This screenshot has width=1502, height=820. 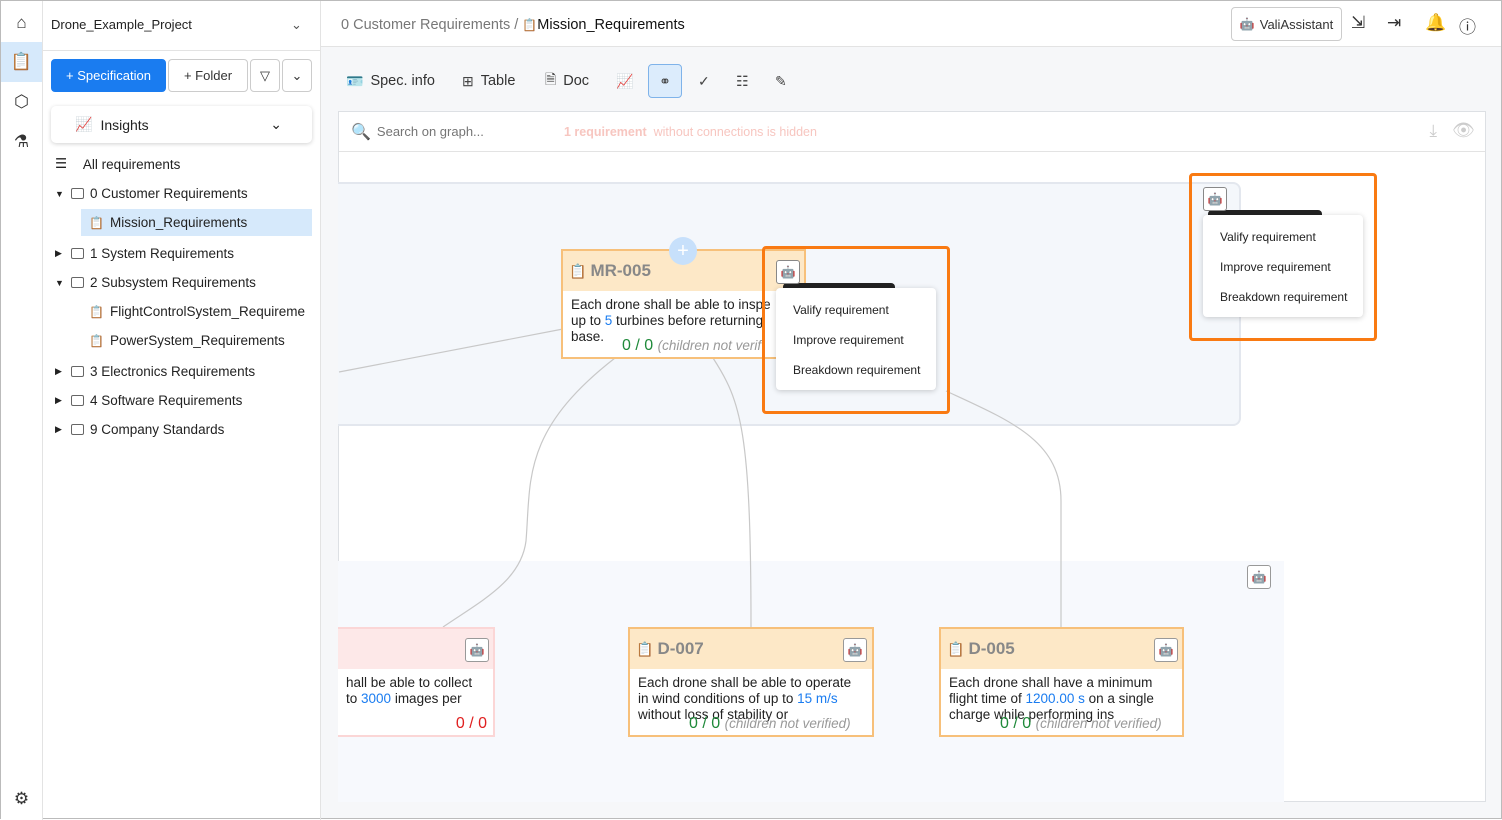 What do you see at coordinates (987, 698) in the screenshot?
I see `node-text: flight time of` at bounding box center [987, 698].